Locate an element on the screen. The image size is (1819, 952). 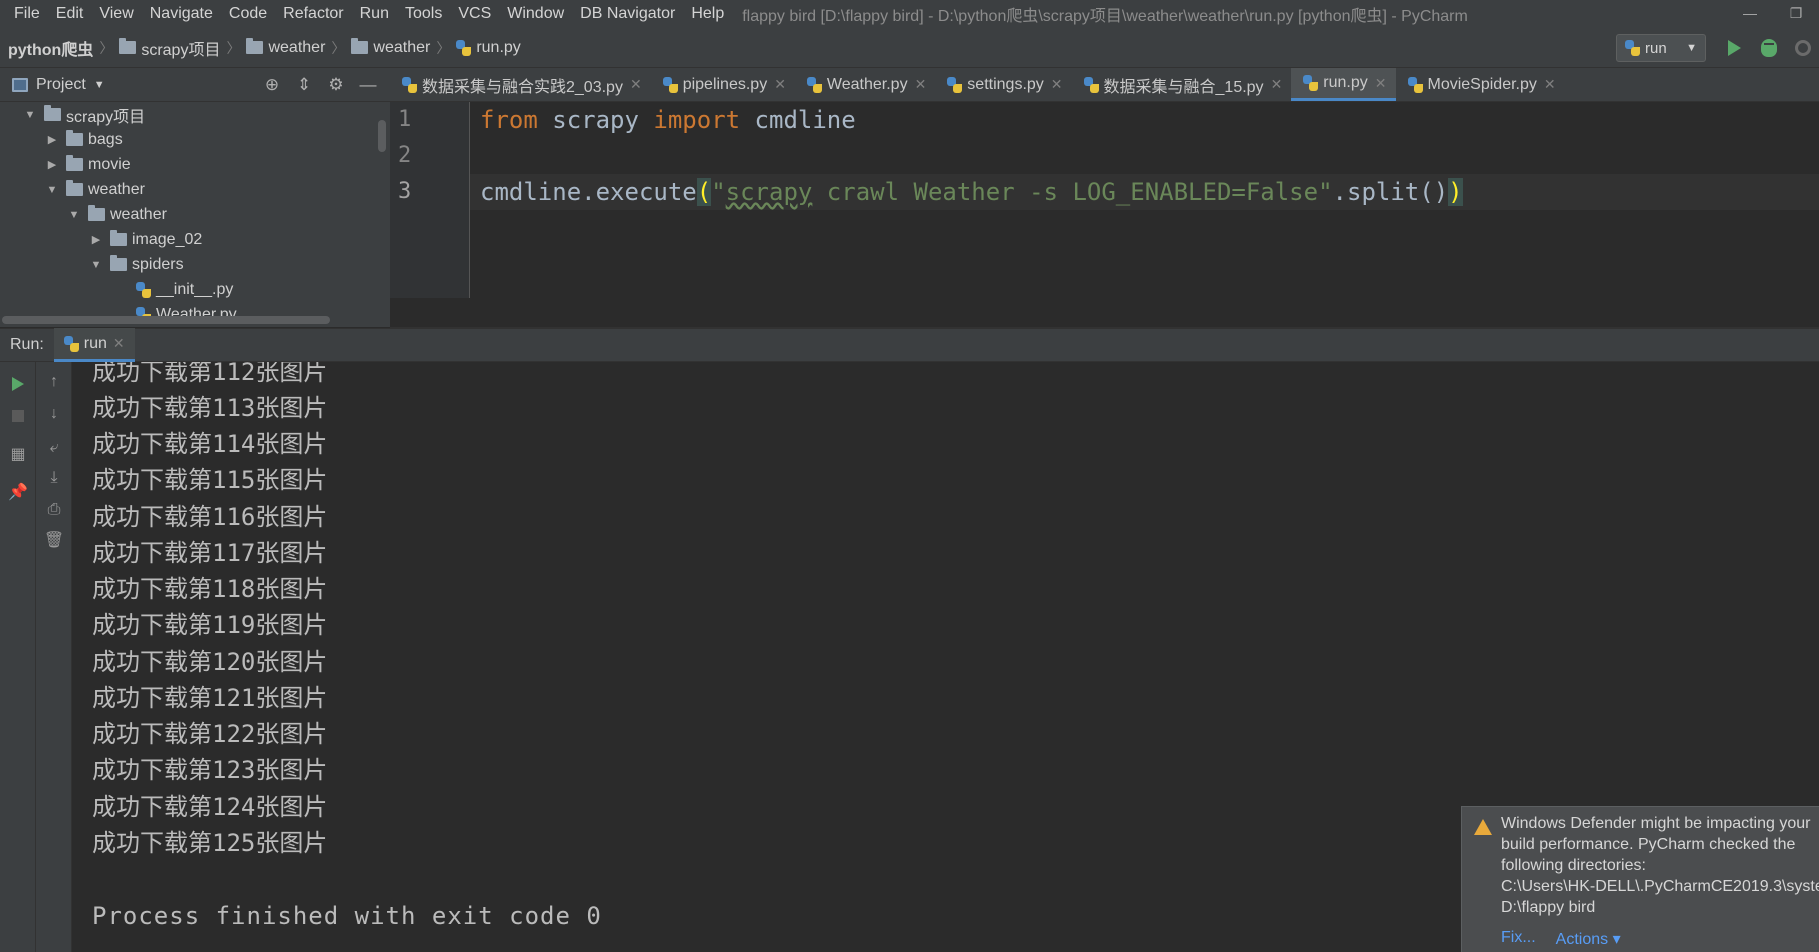
window-controls: — ❐ is located at coordinates (1773, 14).